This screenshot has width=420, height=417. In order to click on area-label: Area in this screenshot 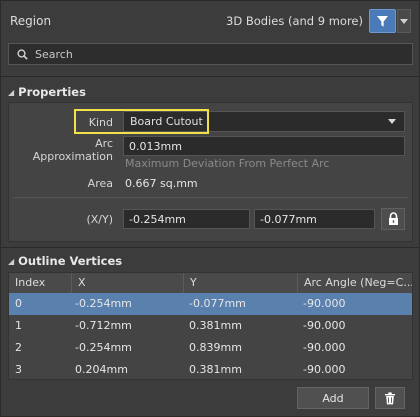, I will do `click(100, 183)`.